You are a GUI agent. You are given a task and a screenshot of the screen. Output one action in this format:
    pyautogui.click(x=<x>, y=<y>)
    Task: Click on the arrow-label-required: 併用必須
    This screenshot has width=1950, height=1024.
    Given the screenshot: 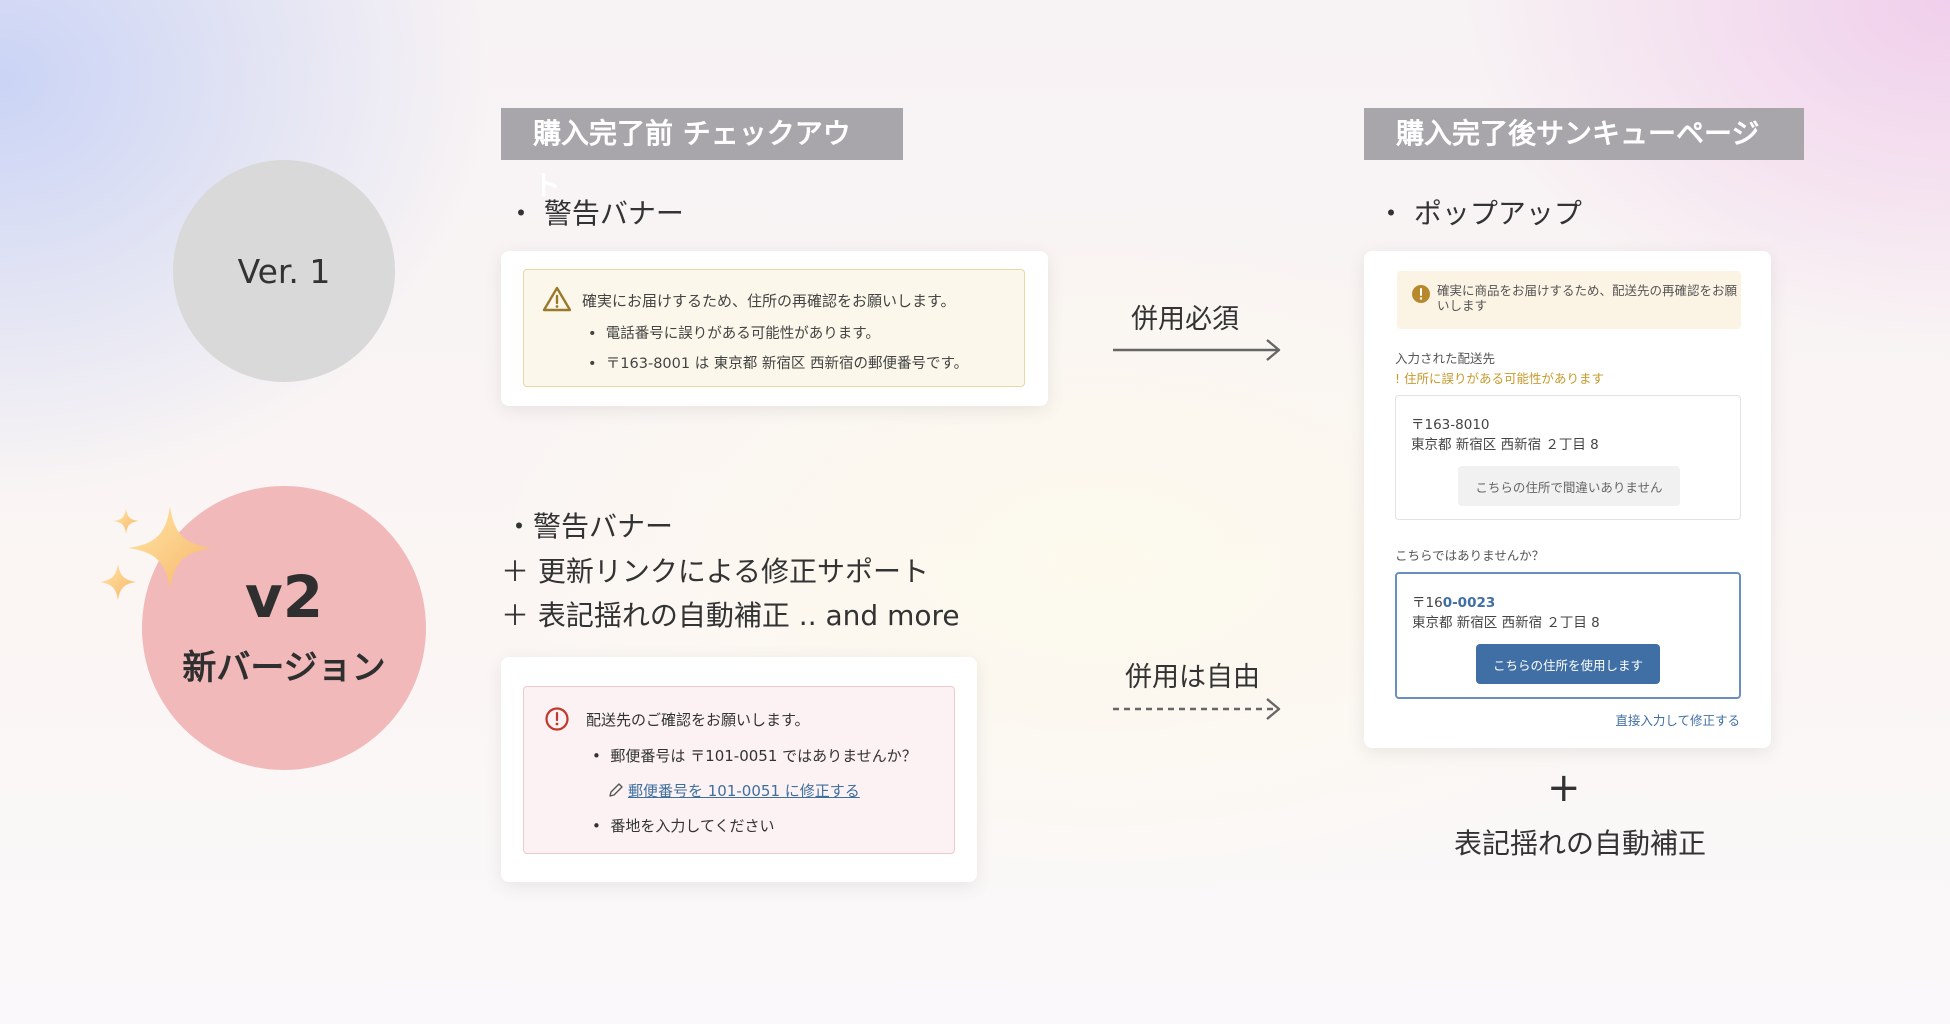 What is the action you would take?
    pyautogui.click(x=1185, y=319)
    